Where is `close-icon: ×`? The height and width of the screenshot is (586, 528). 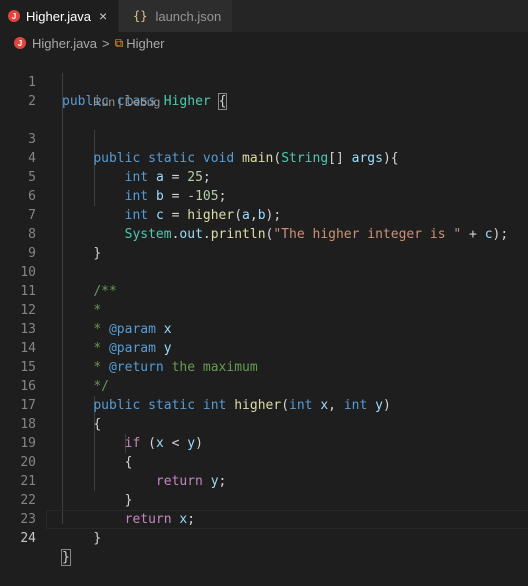
close-icon: × is located at coordinates (103, 16).